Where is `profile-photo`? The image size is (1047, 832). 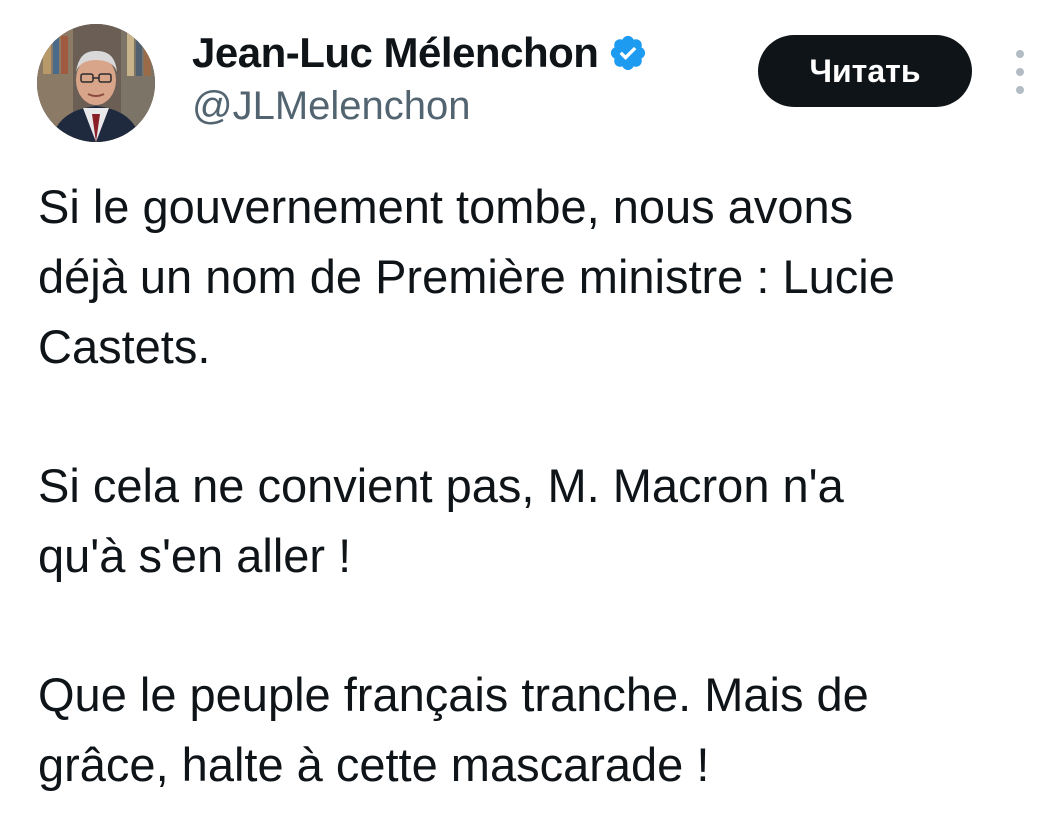 profile-photo is located at coordinates (96, 83).